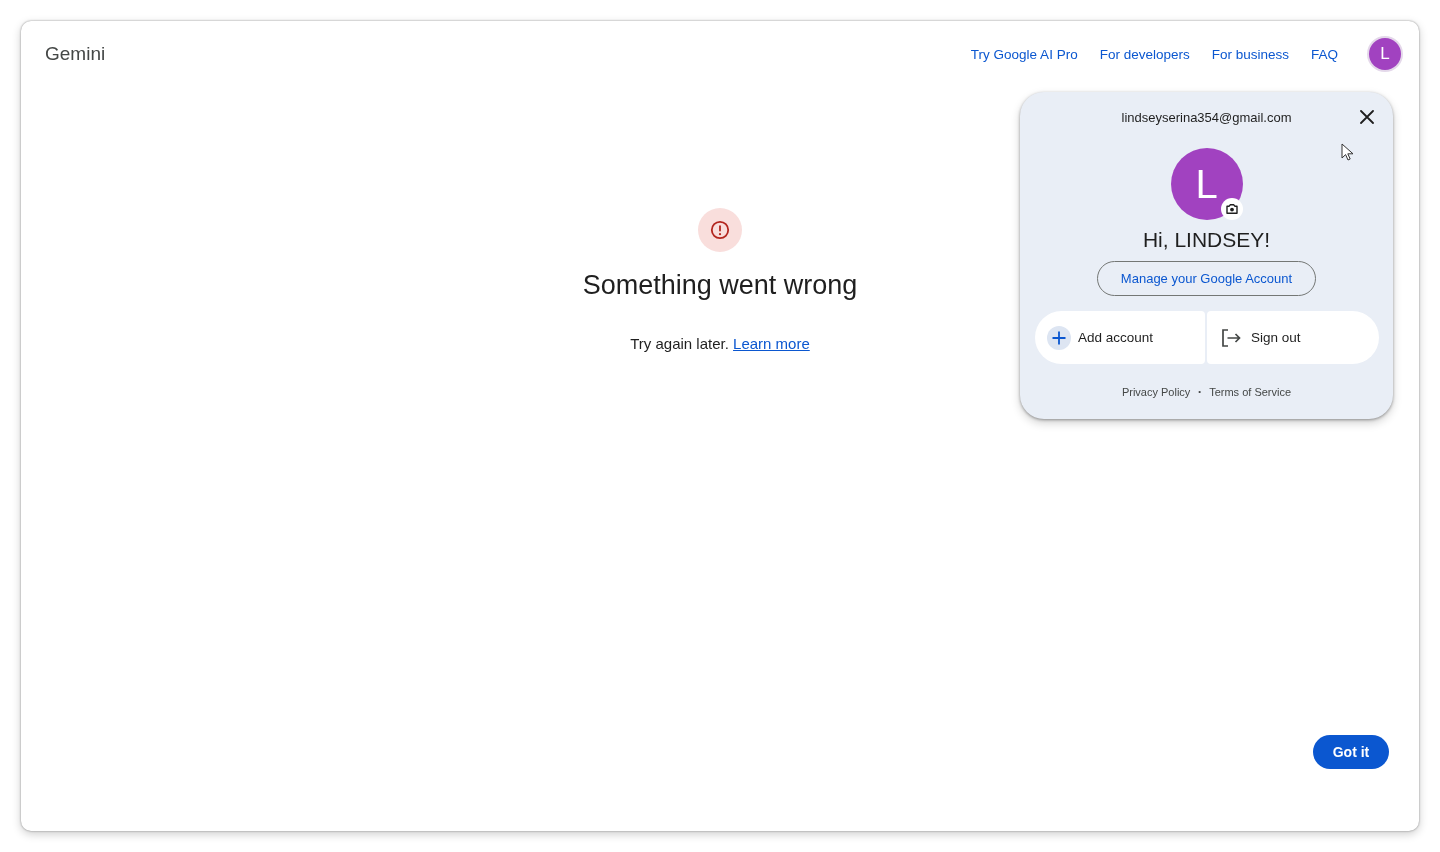 The image size is (1440, 852). Describe the element at coordinates (1351, 752) in the screenshot. I see `got-it-button: Got it` at that location.